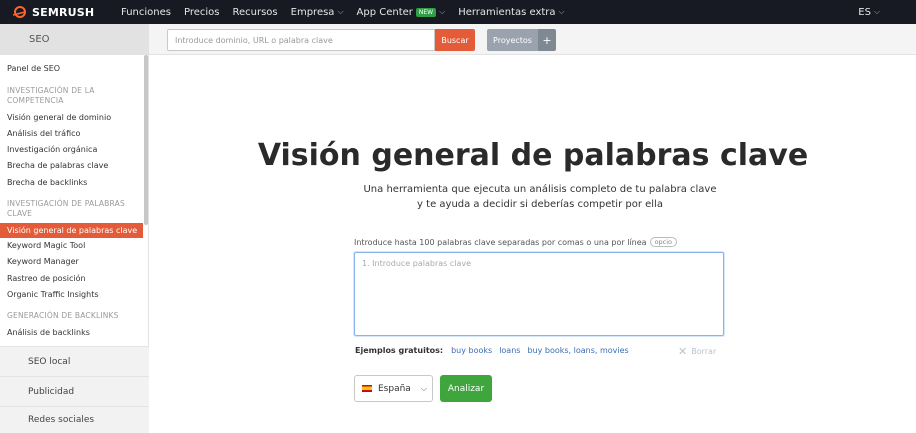 Image resolution: width=916 pixels, height=433 pixels. Describe the element at coordinates (471, 350) in the screenshot. I see `example-link: buy books` at that location.